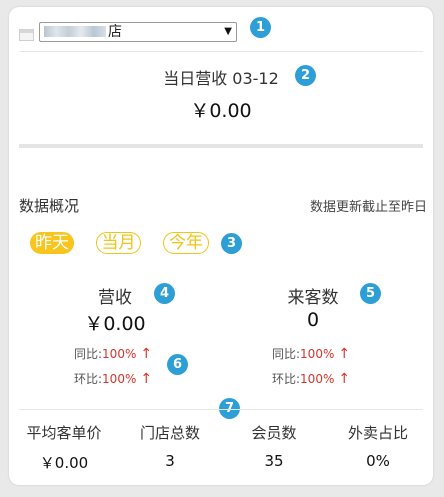  I want to click on visitors-label: 来客数, so click(313, 298).